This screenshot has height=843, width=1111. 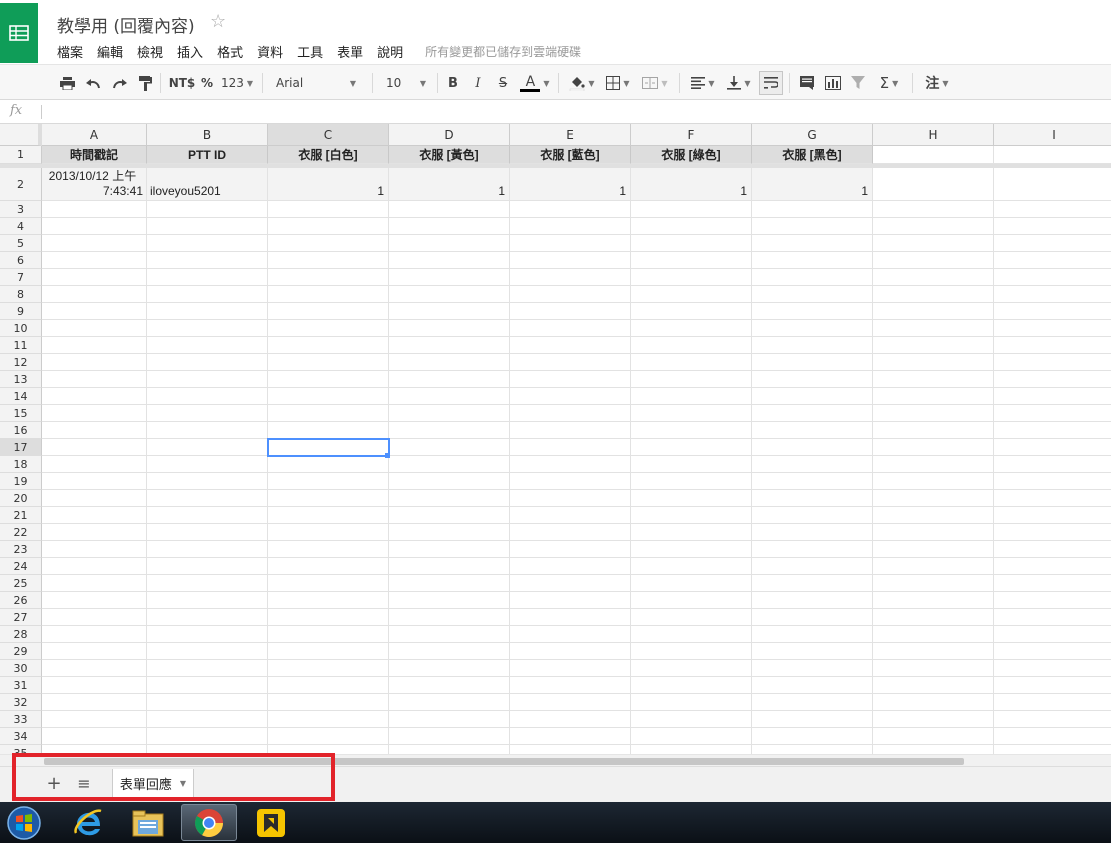 What do you see at coordinates (21, 396) in the screenshot?
I see `row-header-14: 14` at bounding box center [21, 396].